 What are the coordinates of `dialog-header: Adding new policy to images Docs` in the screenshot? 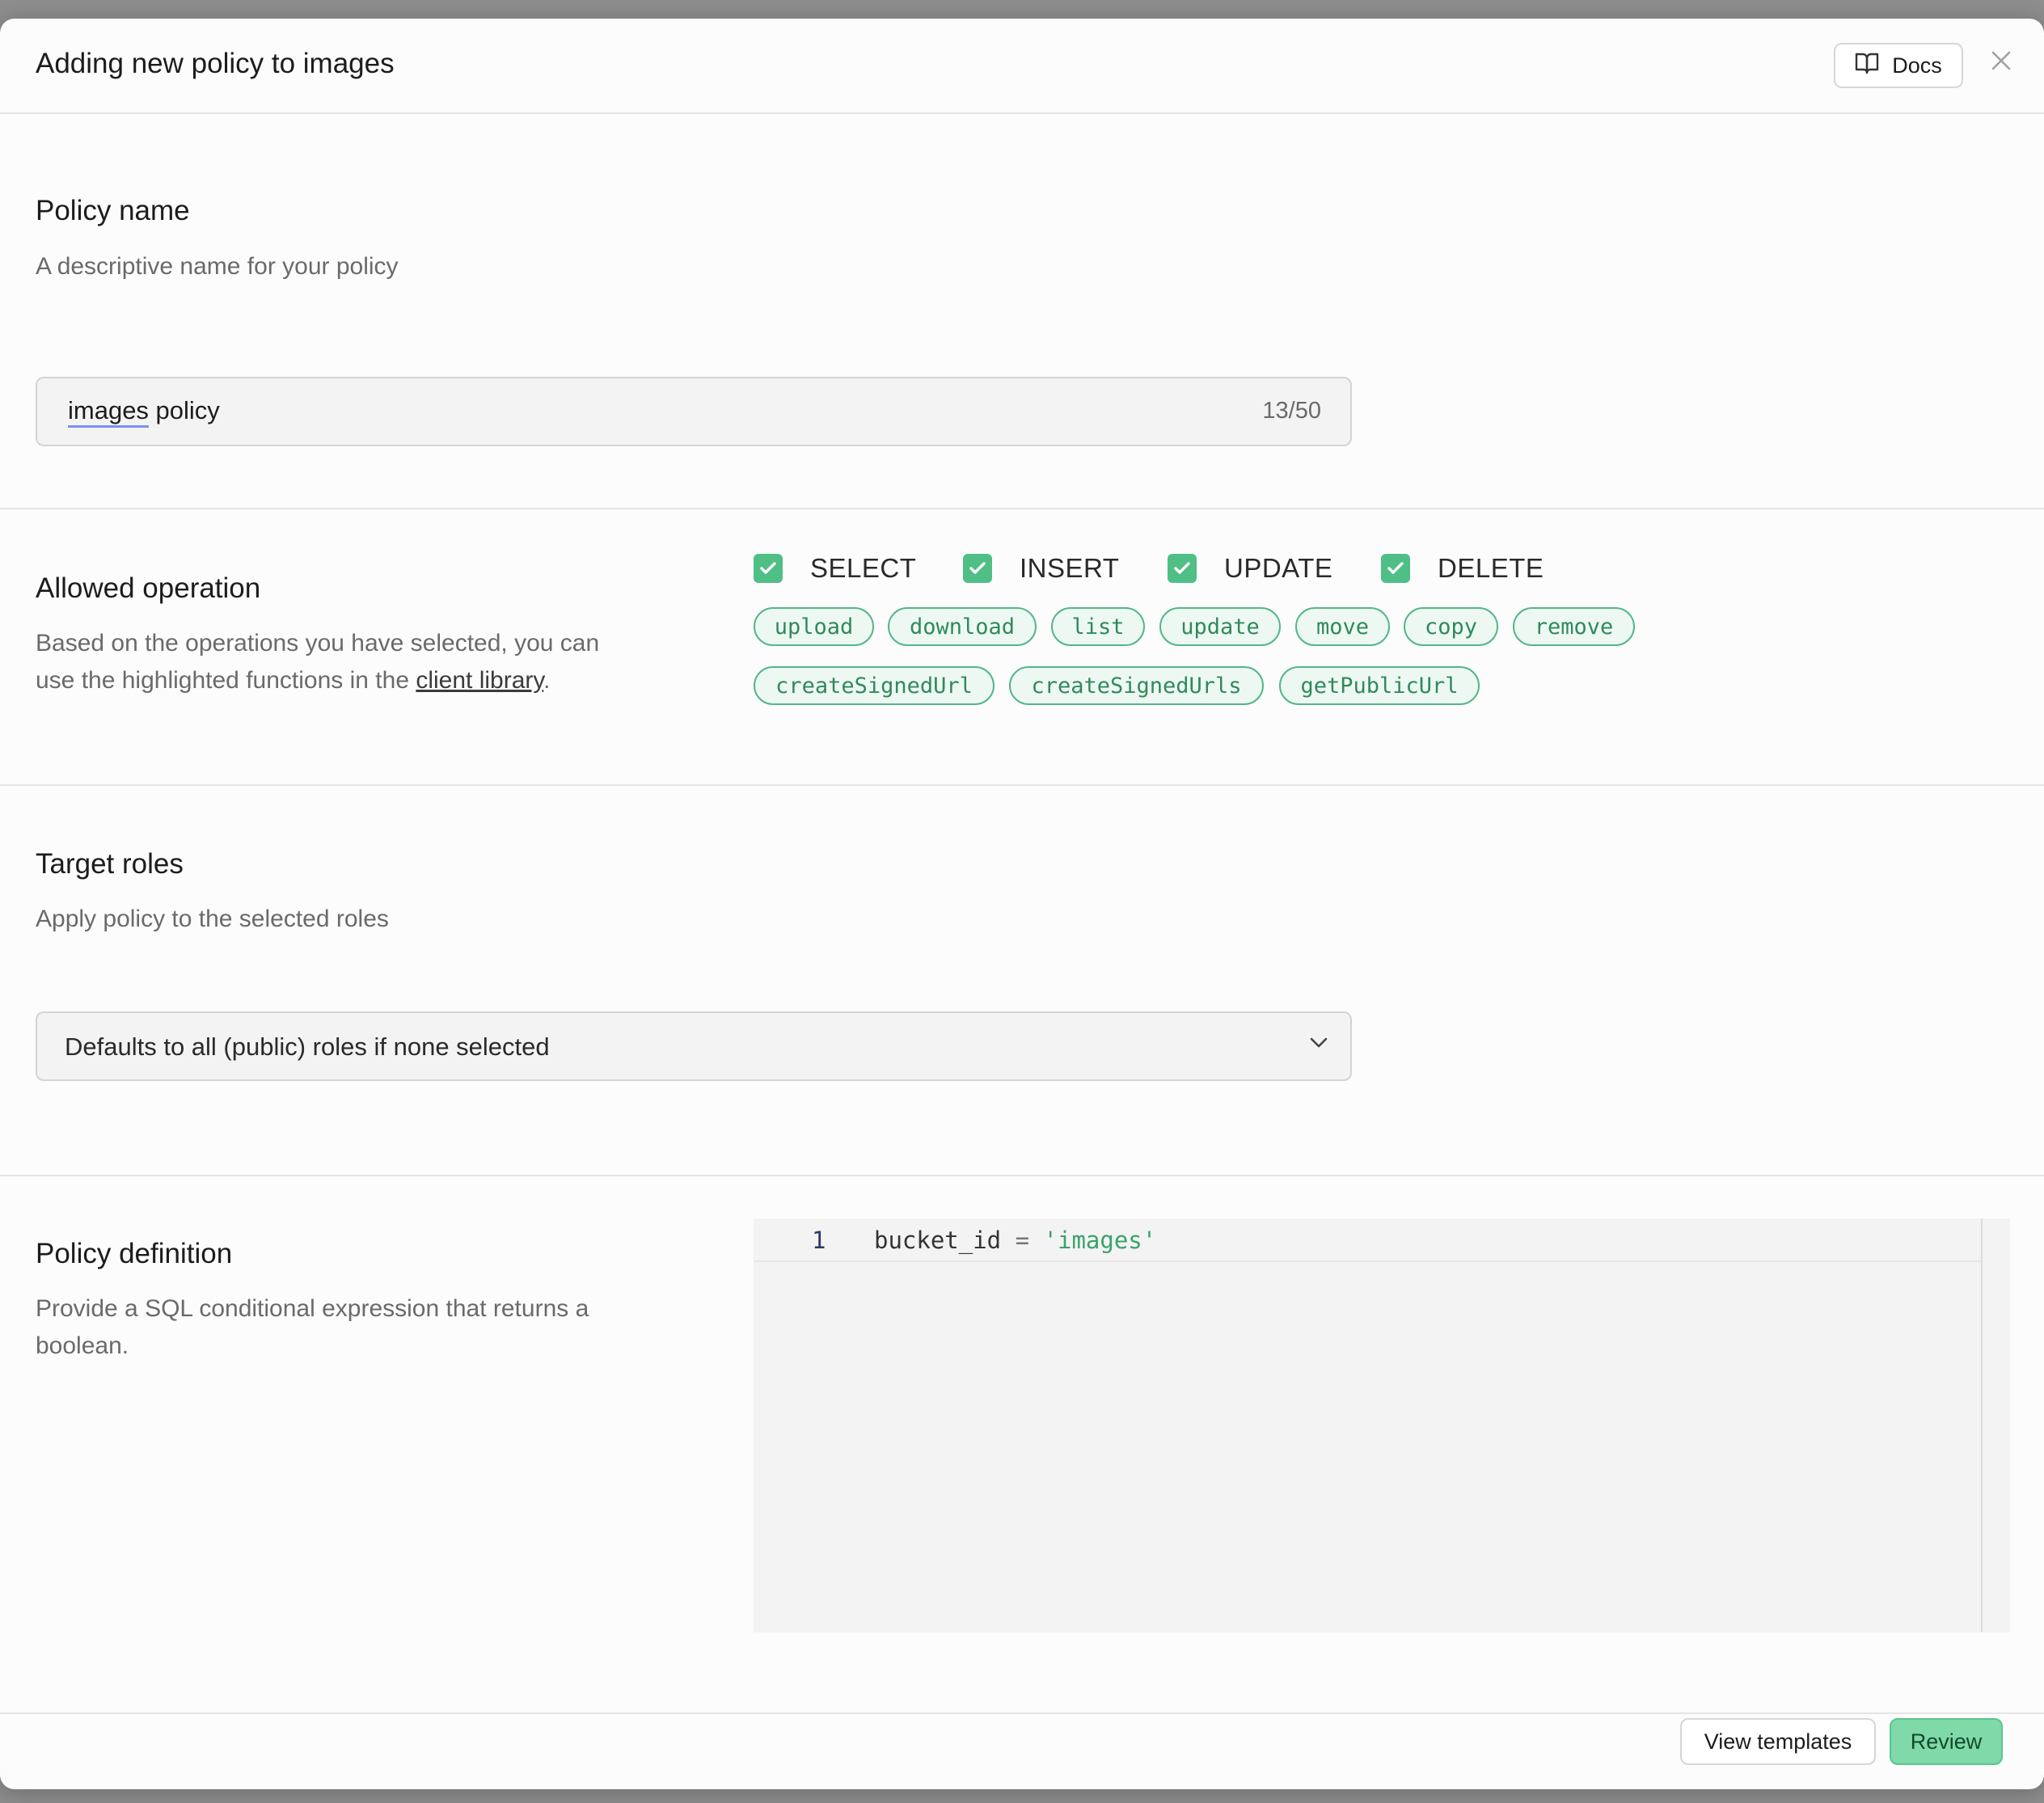 It's located at (1022, 66).